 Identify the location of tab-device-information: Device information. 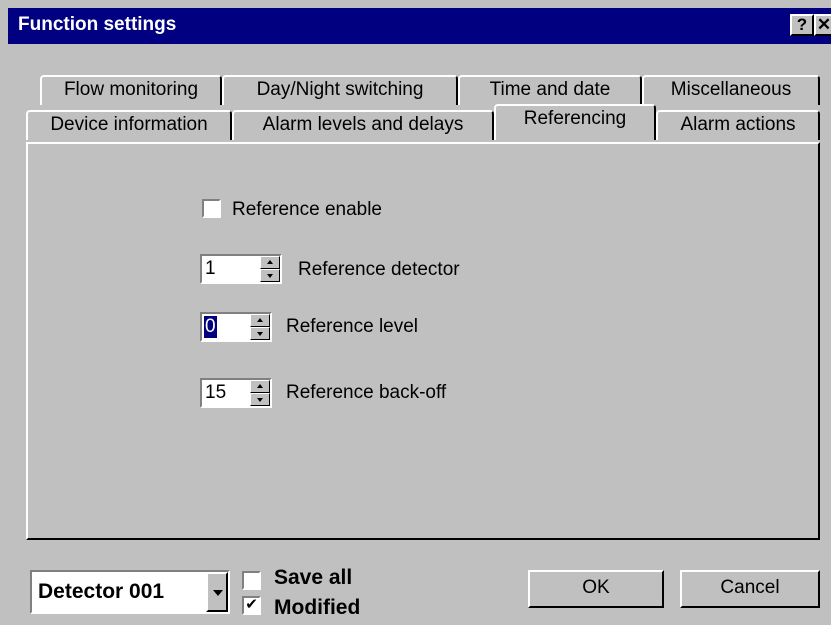
(129, 125).